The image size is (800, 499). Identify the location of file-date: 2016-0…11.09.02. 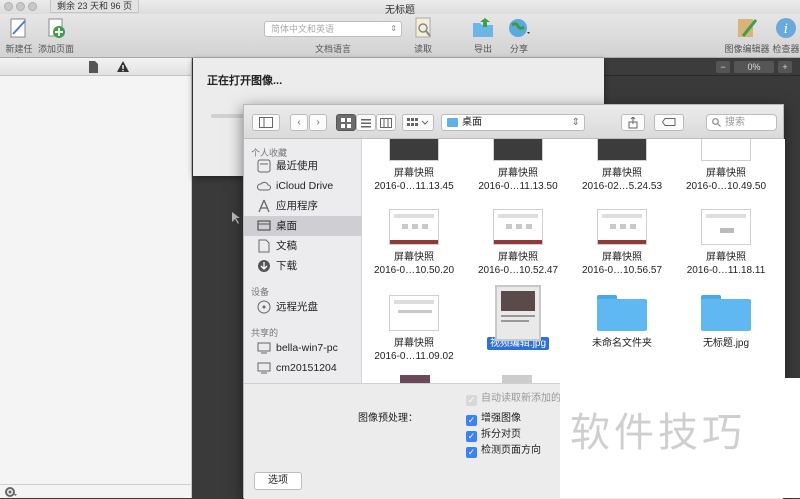
(414, 356).